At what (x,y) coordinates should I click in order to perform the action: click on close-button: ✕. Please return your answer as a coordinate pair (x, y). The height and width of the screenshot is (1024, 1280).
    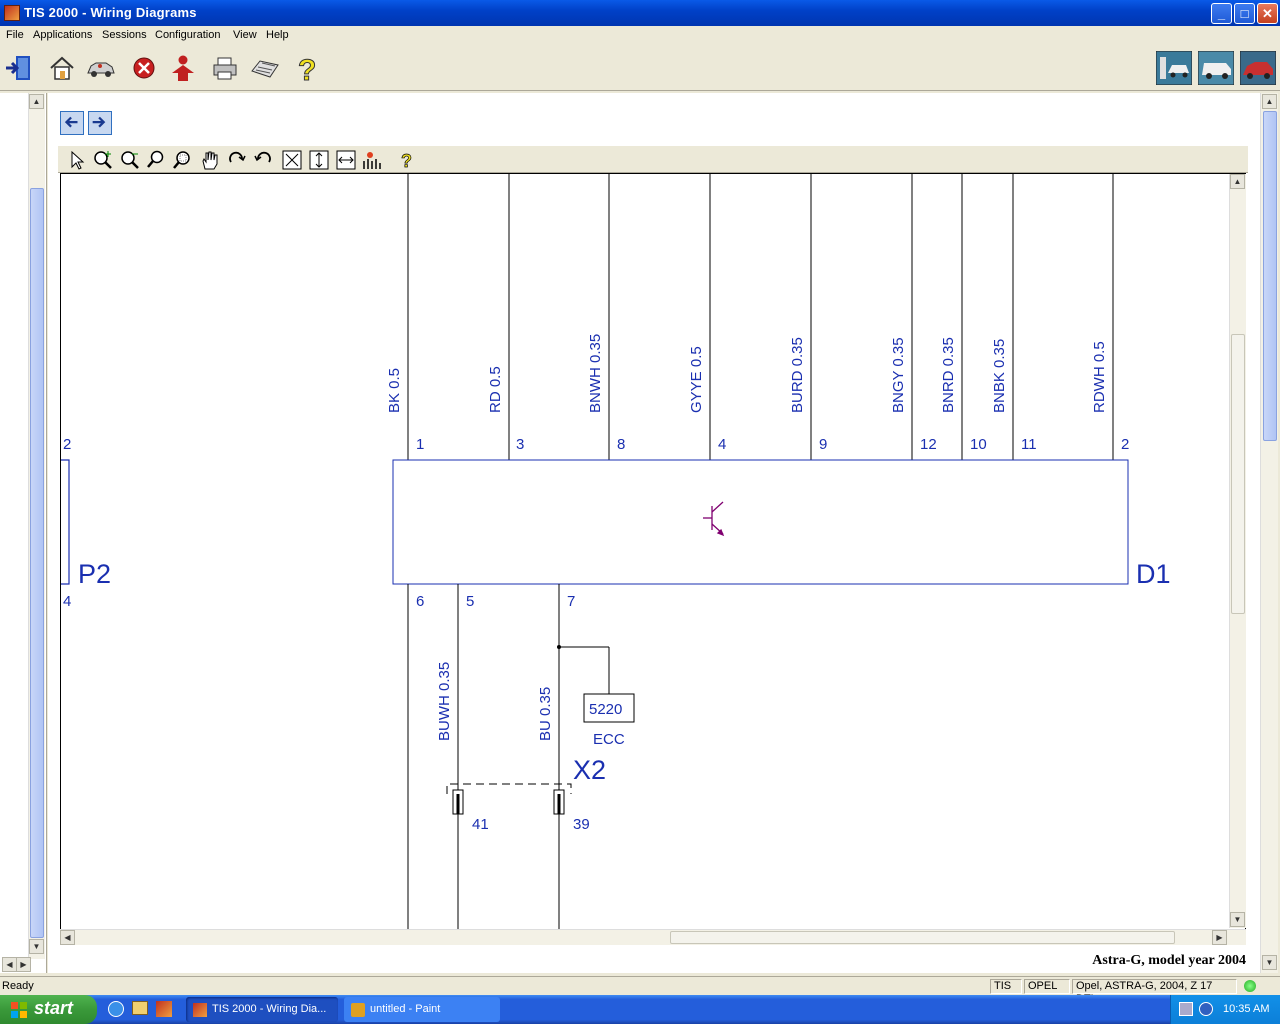
    Looking at the image, I should click on (1267, 13).